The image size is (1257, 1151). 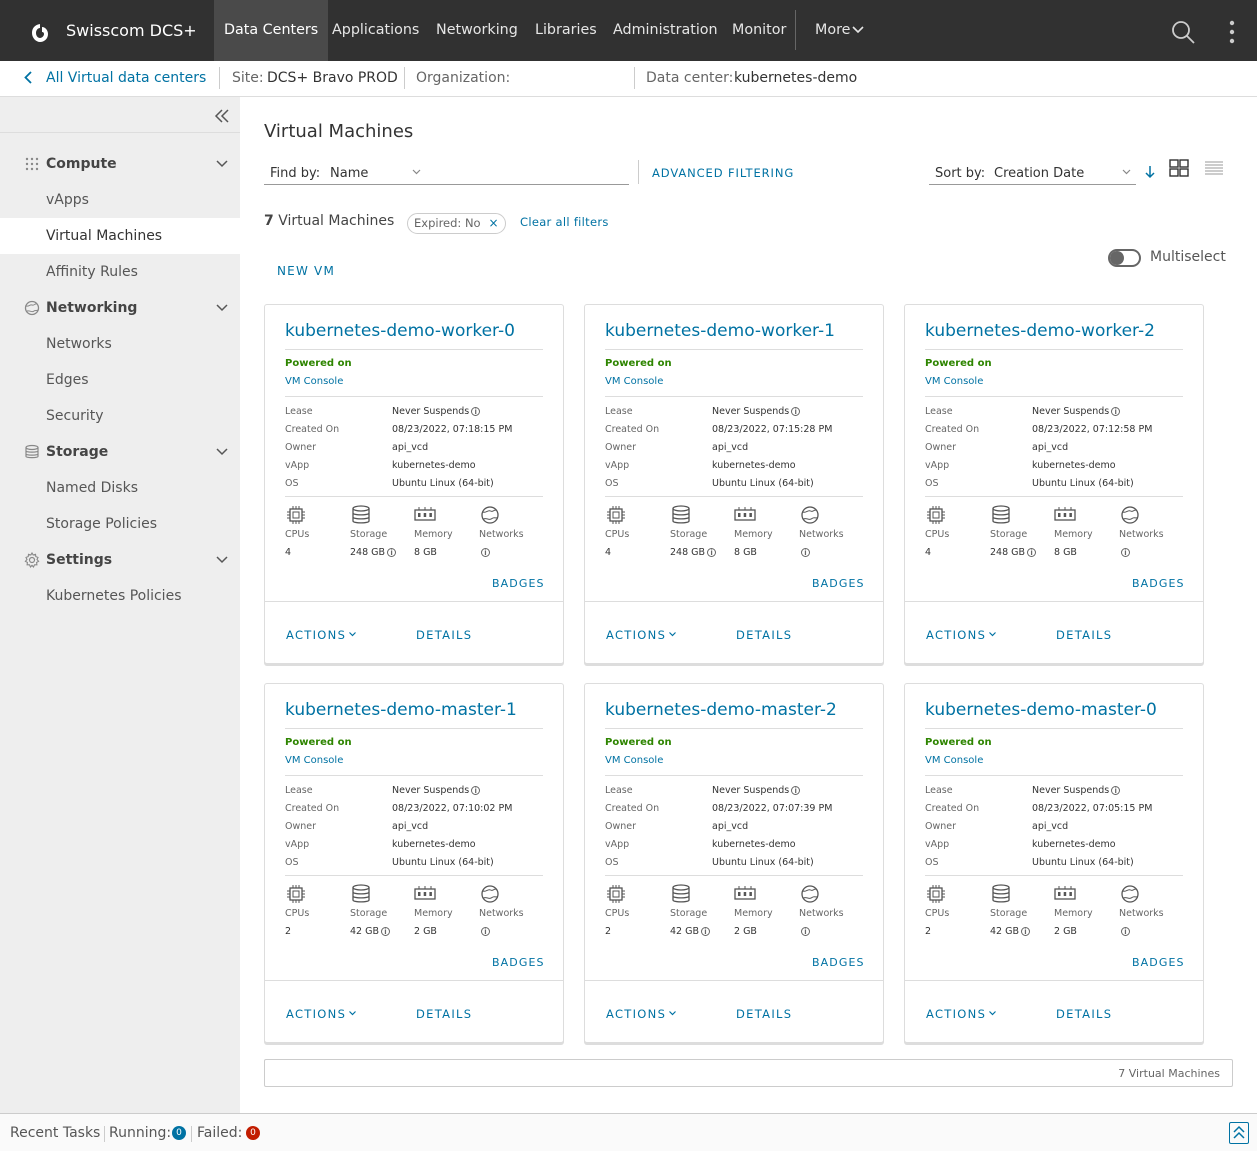 What do you see at coordinates (248, 78) in the screenshot?
I see `site-label: Site:` at bounding box center [248, 78].